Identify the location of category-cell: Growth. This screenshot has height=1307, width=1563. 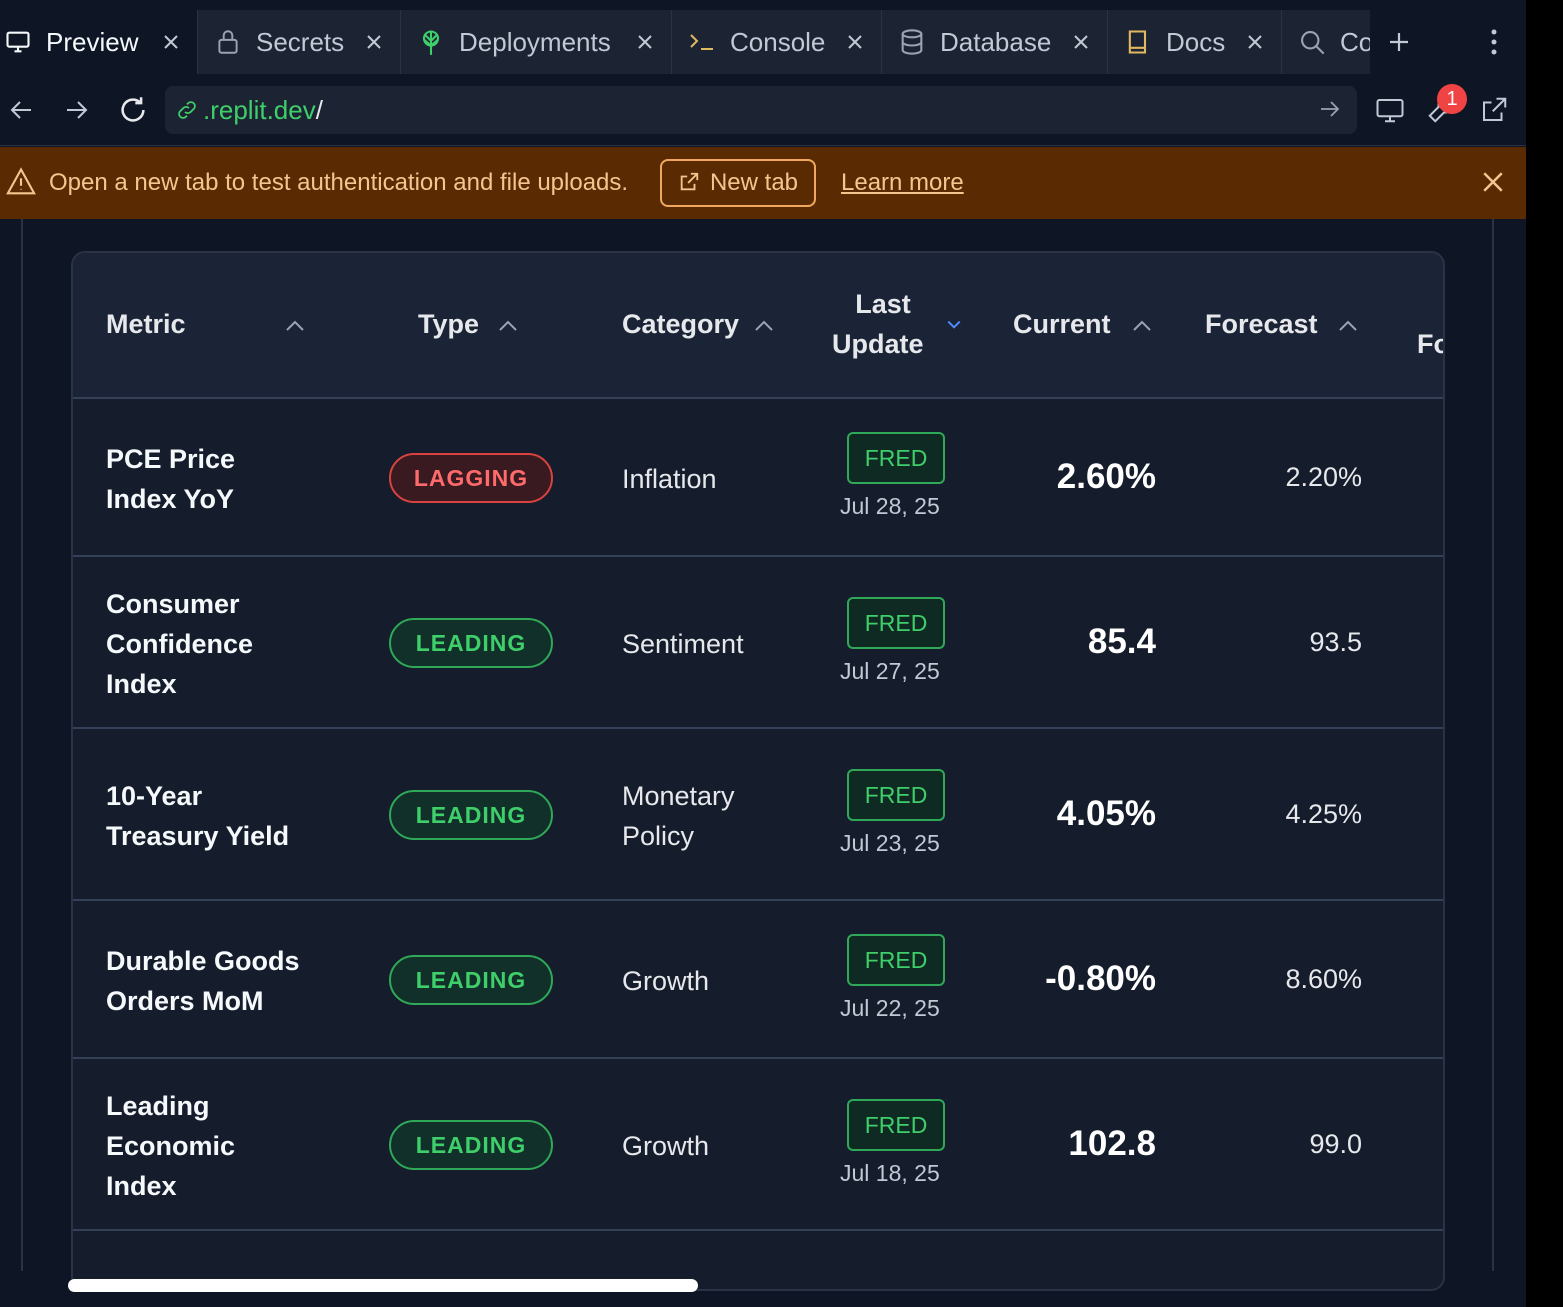
(665, 1146).